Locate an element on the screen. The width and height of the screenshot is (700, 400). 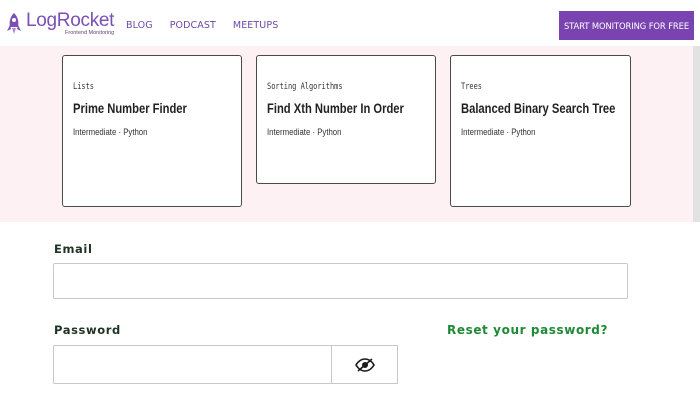
card-title: Find Xth Number In Order is located at coordinates (335, 108).